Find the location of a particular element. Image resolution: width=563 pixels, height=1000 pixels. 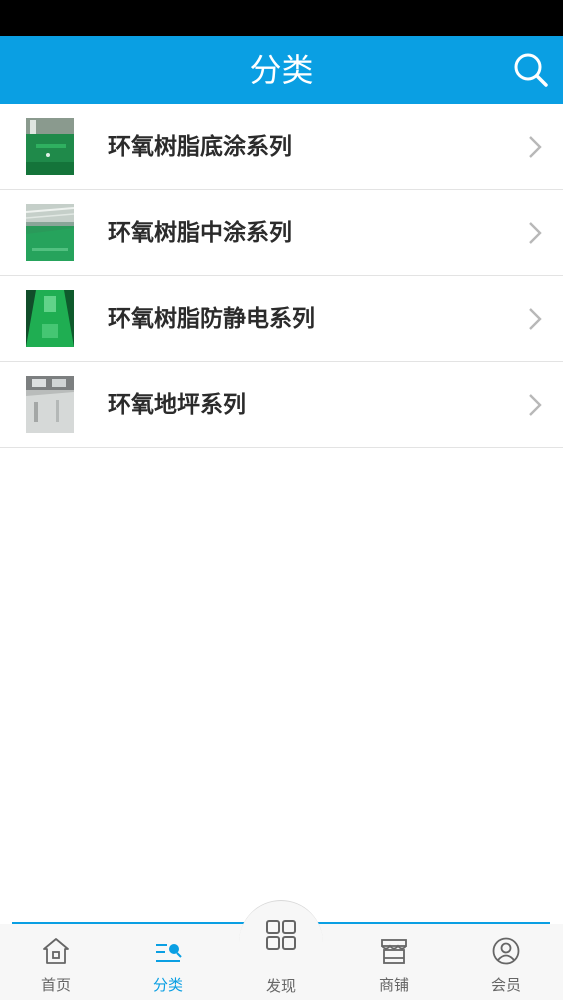

category-label: 环氧树脂防静电系列 is located at coordinates (211, 319).